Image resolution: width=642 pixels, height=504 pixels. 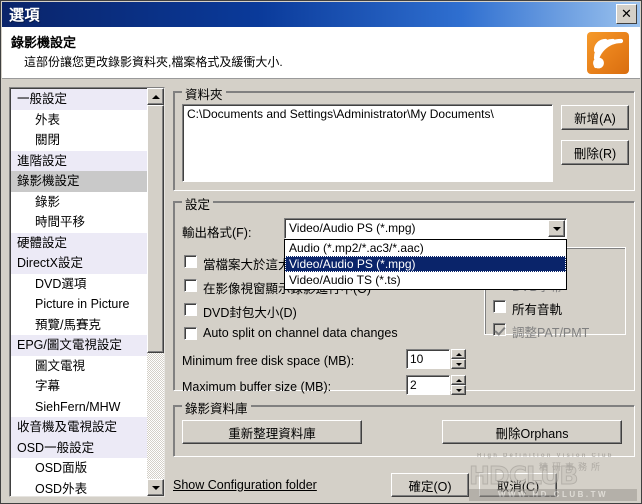 What do you see at coordinates (79, 160) in the screenshot?
I see `sidebar-item-3: 進階設定` at bounding box center [79, 160].